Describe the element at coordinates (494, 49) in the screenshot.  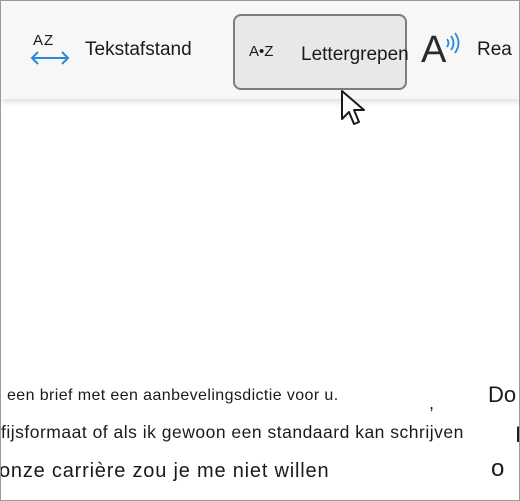
I see `read-aloud-label: Rea` at that location.